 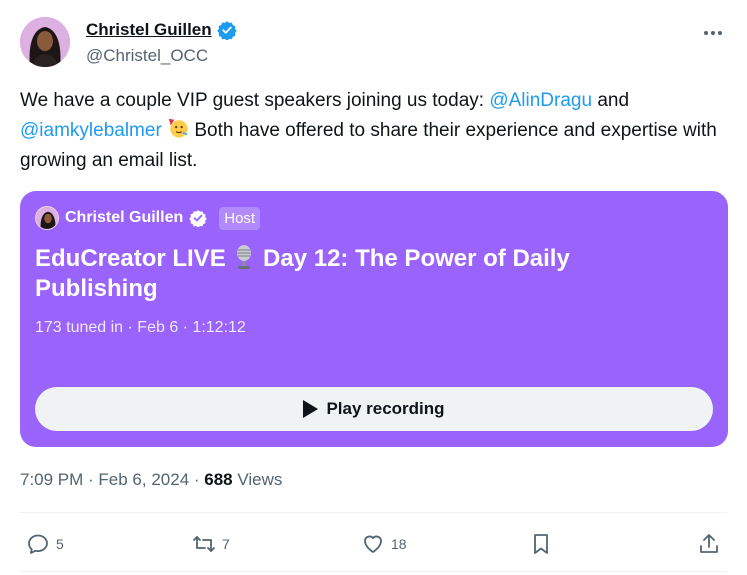 I want to click on repost-button: 7, so click(x=211, y=544).